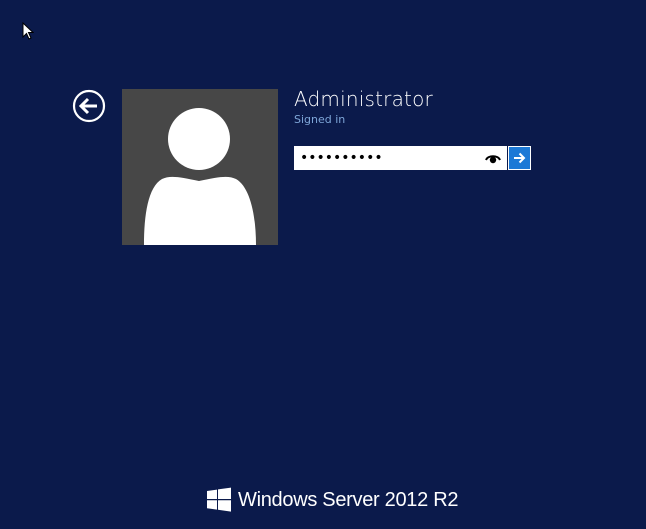 This screenshot has width=646, height=529. I want to click on mouse-cursor-icon, so click(28, 31).